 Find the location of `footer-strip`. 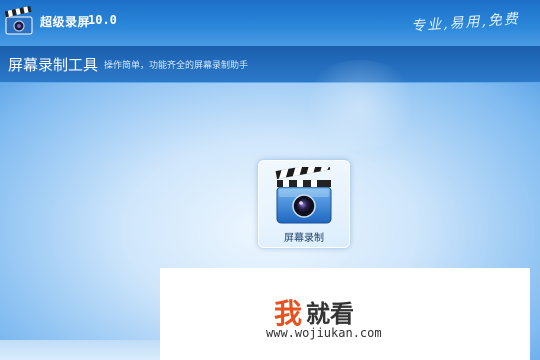

footer-strip is located at coordinates (80, 350).